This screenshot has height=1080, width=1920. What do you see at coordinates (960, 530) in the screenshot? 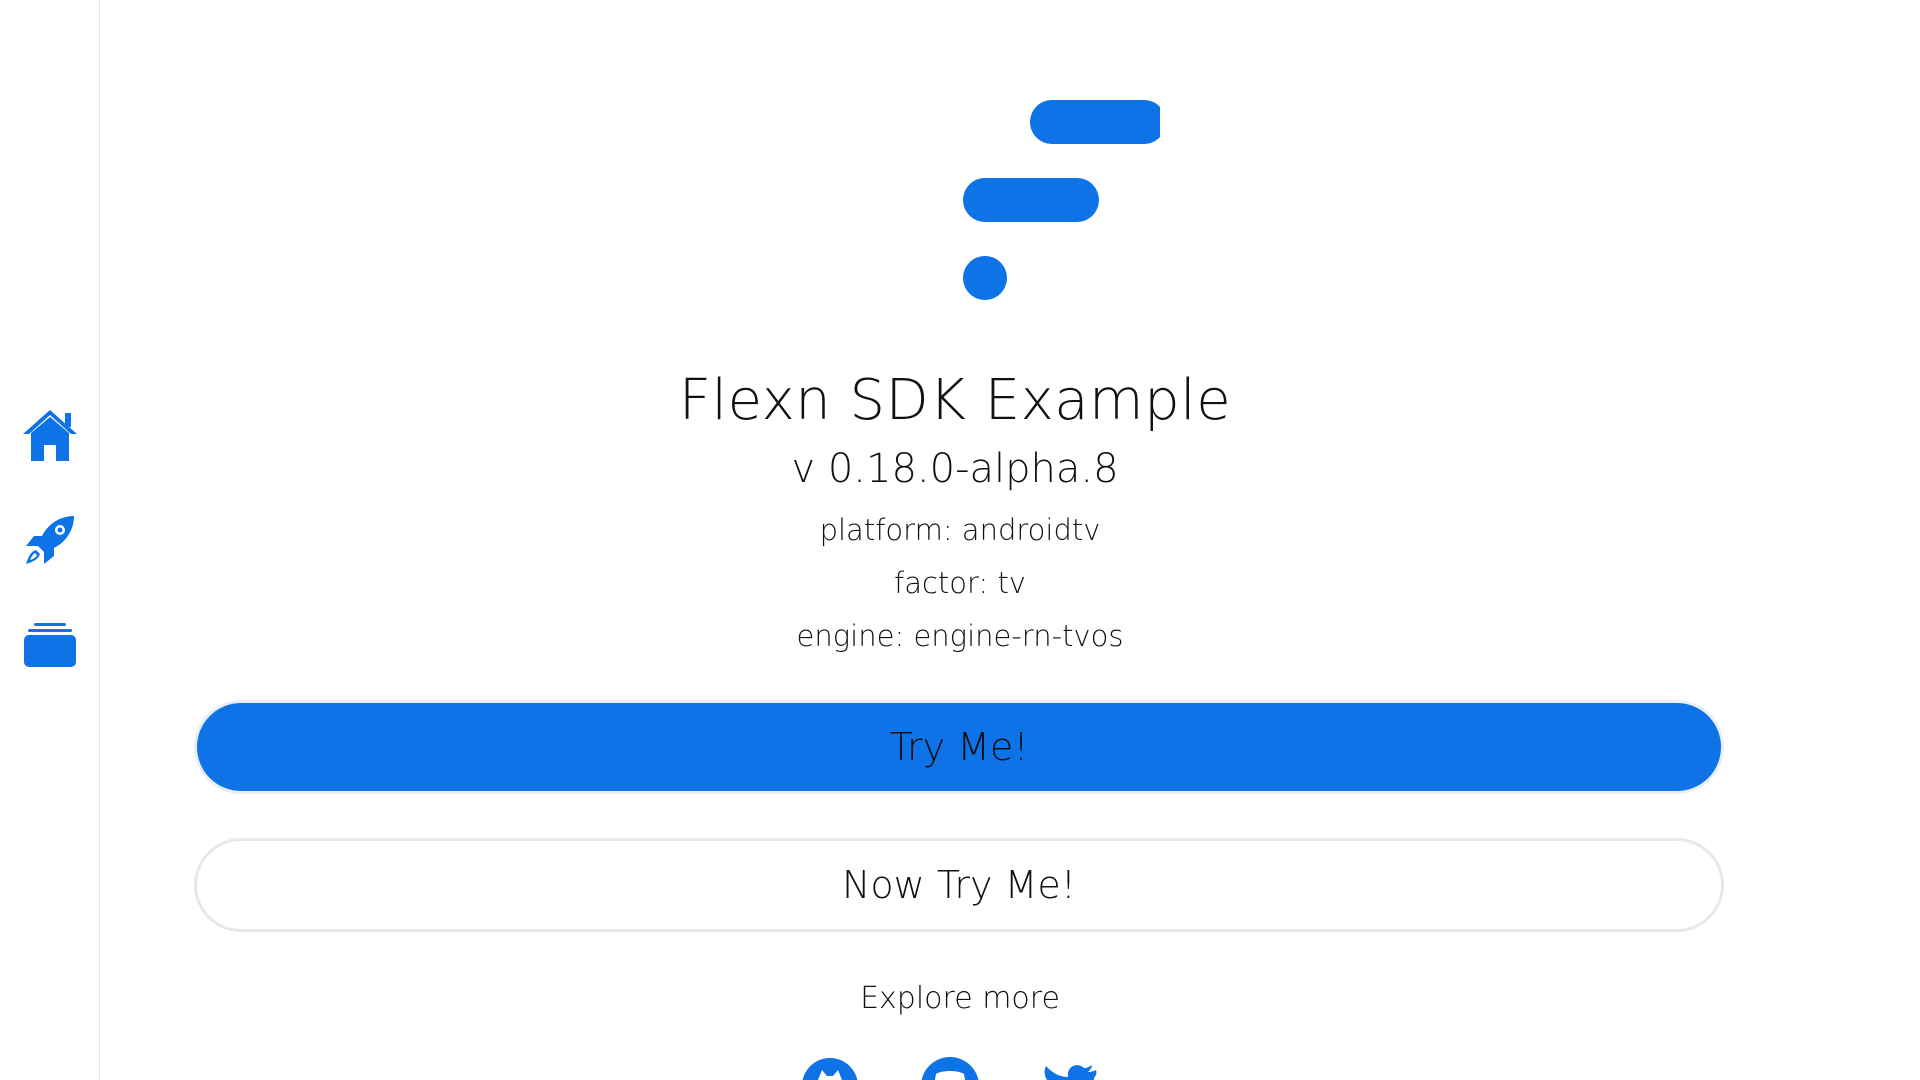
I see `platform-label: platform: androidtv` at bounding box center [960, 530].